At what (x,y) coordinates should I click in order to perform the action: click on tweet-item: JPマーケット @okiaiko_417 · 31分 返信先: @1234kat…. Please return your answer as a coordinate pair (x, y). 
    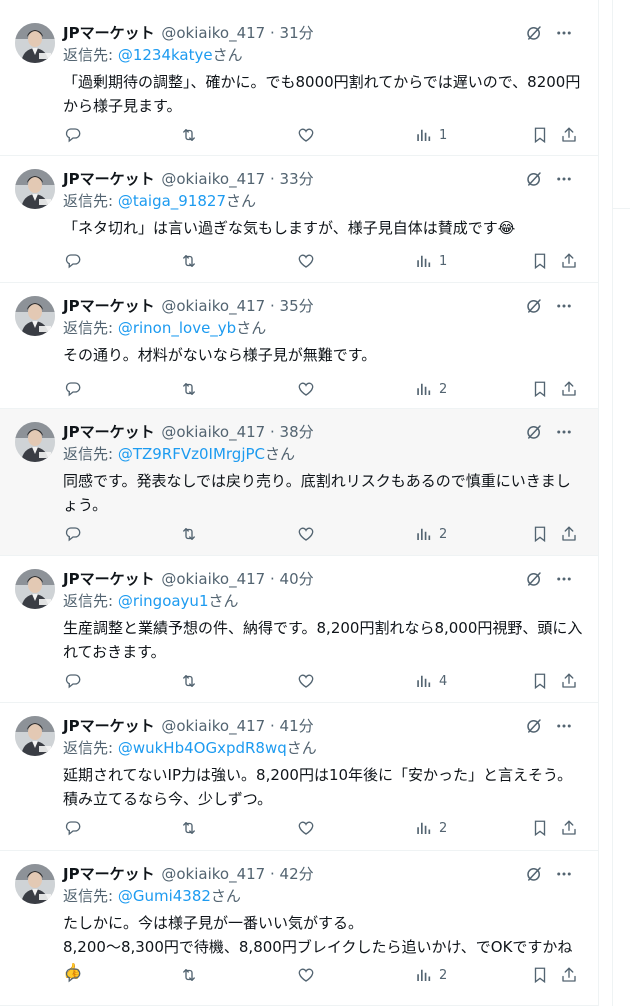
    Looking at the image, I should click on (299, 83).